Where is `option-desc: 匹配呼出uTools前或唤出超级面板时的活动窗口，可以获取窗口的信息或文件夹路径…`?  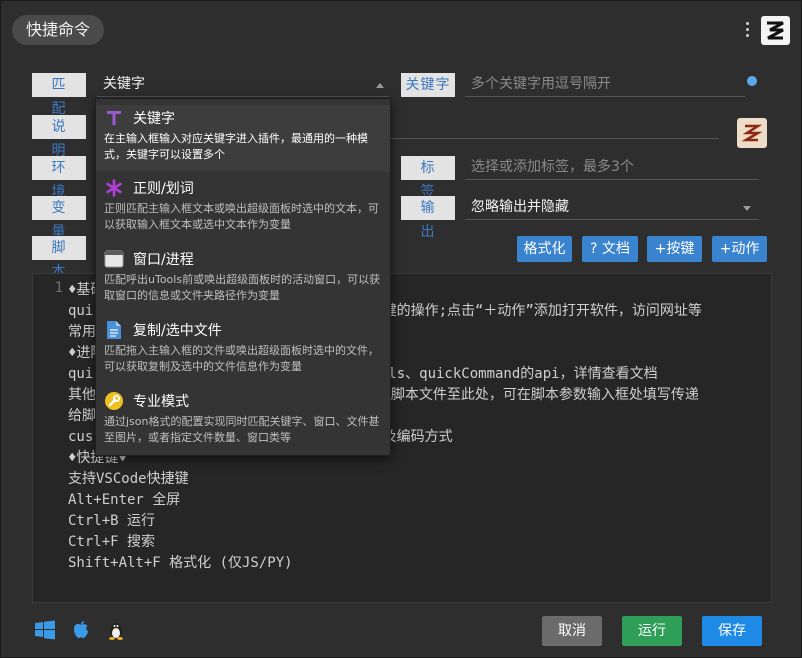
option-desc: 匹配呼出uTools前或唤出超级面板时的活动窗口，可以获取窗口的信息或文件夹路径… is located at coordinates (242, 287).